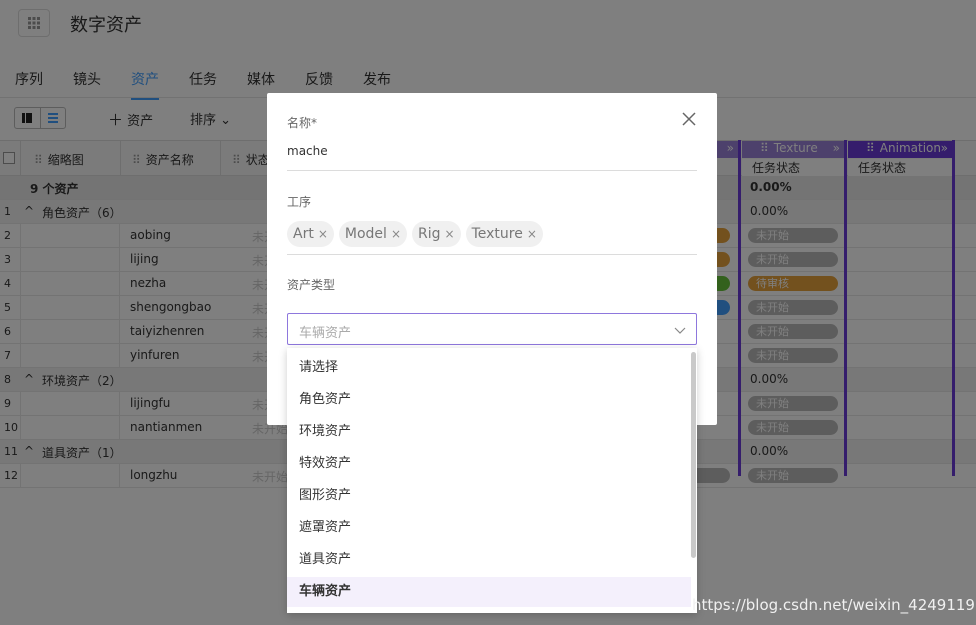  I want to click on name-underline, so click(492, 170).